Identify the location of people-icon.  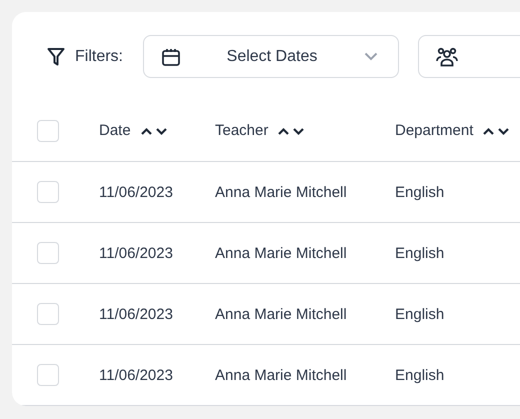
(447, 56).